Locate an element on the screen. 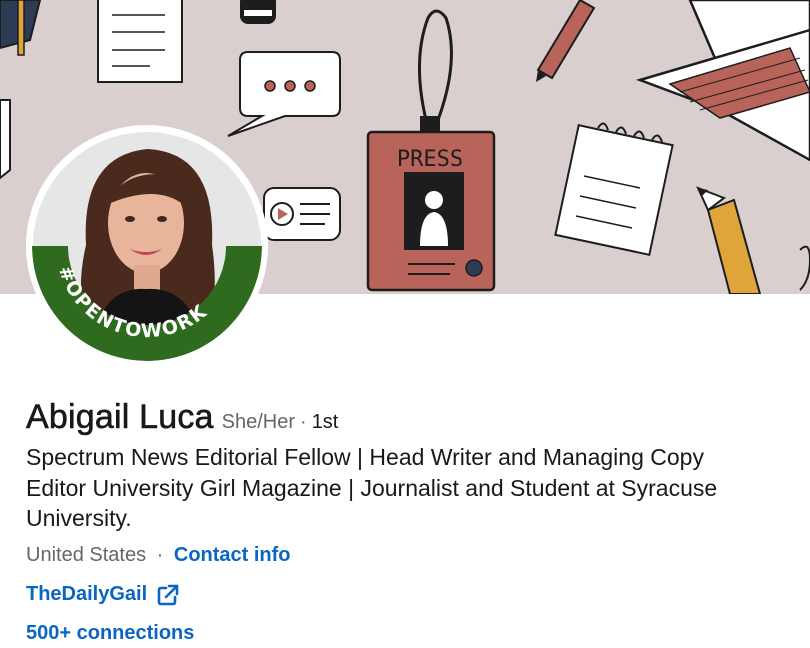 Image resolution: width=810 pixels, height=648 pixels. location-row: United States · Contact info is located at coordinates (158, 555).